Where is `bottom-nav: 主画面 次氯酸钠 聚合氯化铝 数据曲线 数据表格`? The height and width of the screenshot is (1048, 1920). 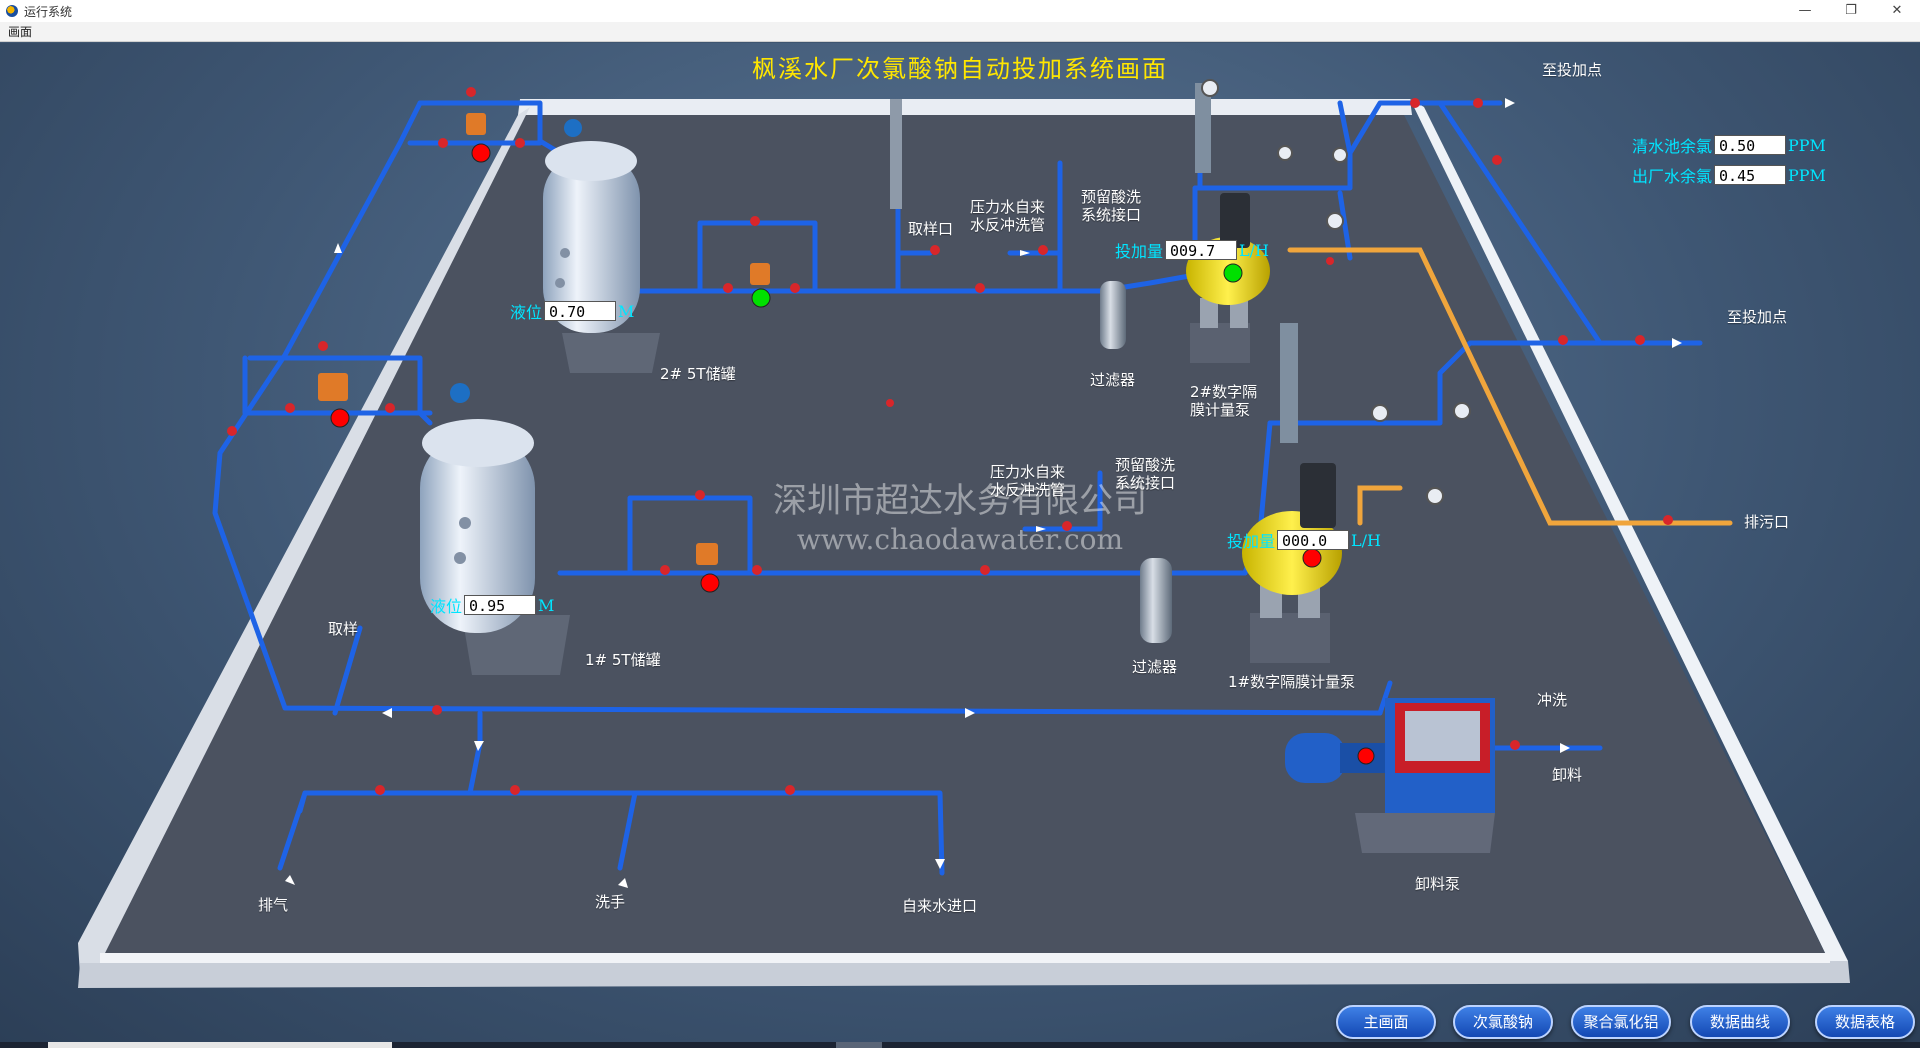
bottom-nav: 主画面 次氯酸钠 聚合氯化铝 数据曲线 数据表格 is located at coordinates (960, 1024).